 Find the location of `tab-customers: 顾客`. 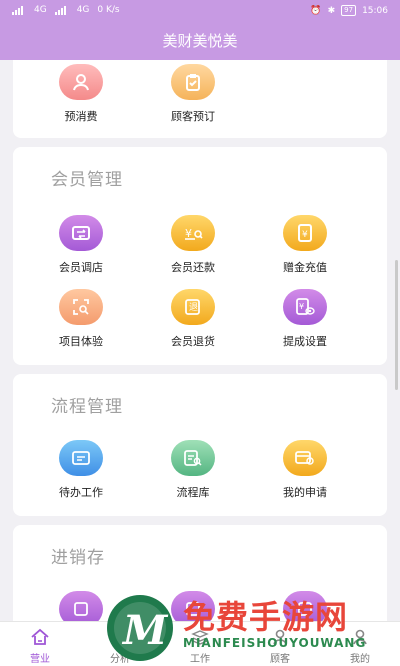

tab-customers: 顾客 is located at coordinates (280, 644).